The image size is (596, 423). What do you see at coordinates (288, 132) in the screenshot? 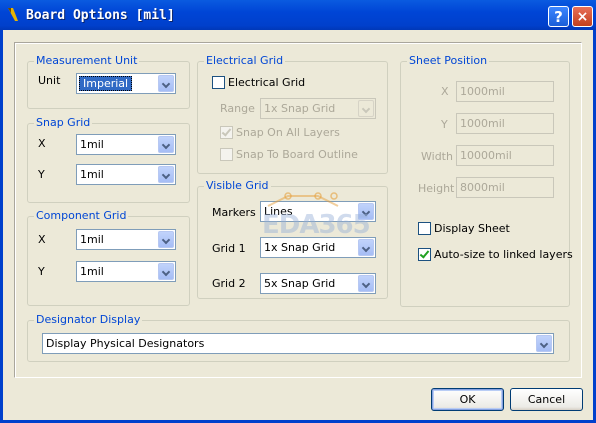
I see `snap-all-layers-label: Snap On All Layers` at bounding box center [288, 132].